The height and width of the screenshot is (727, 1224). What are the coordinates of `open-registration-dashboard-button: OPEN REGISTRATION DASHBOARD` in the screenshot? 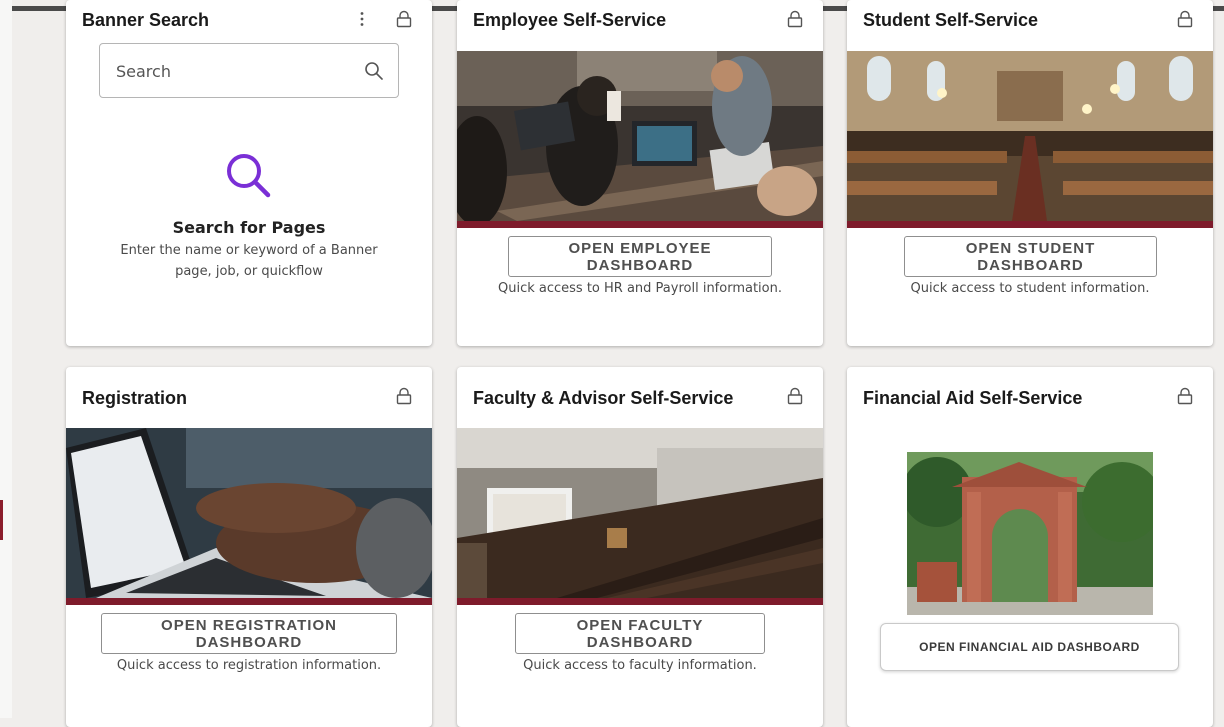 It's located at (249, 633).